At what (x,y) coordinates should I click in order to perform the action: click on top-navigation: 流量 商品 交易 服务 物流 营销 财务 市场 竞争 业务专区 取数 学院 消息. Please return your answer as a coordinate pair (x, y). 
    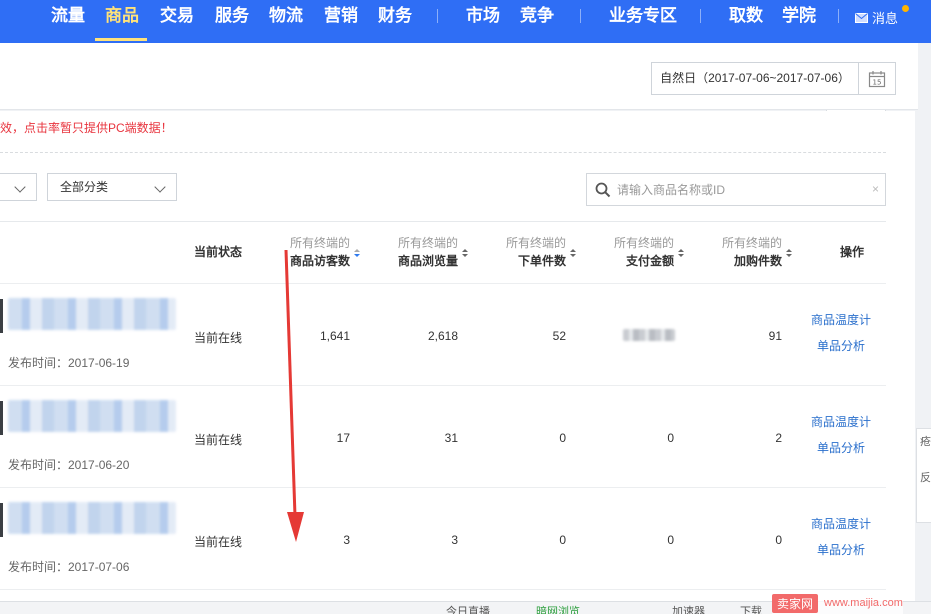
    Looking at the image, I should click on (465, 21).